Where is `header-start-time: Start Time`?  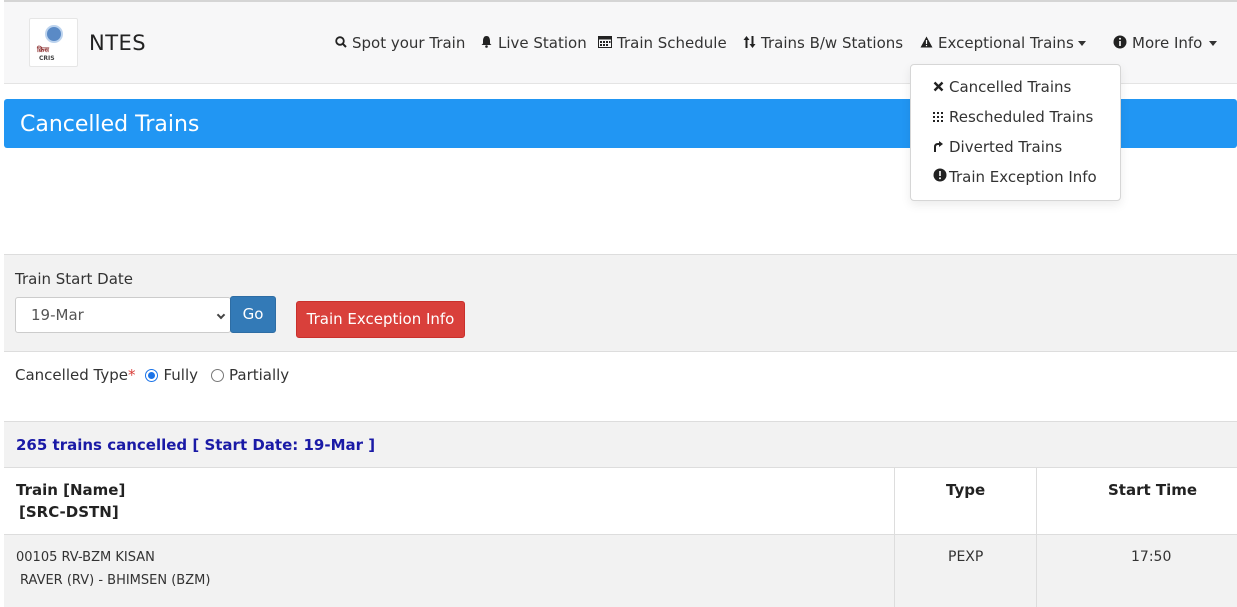 header-start-time: Start Time is located at coordinates (1153, 490).